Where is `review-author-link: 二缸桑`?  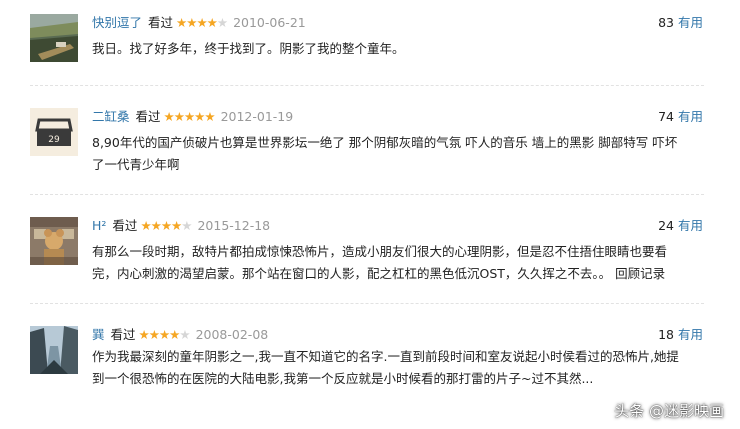 review-author-link: 二缸桑 is located at coordinates (111, 116).